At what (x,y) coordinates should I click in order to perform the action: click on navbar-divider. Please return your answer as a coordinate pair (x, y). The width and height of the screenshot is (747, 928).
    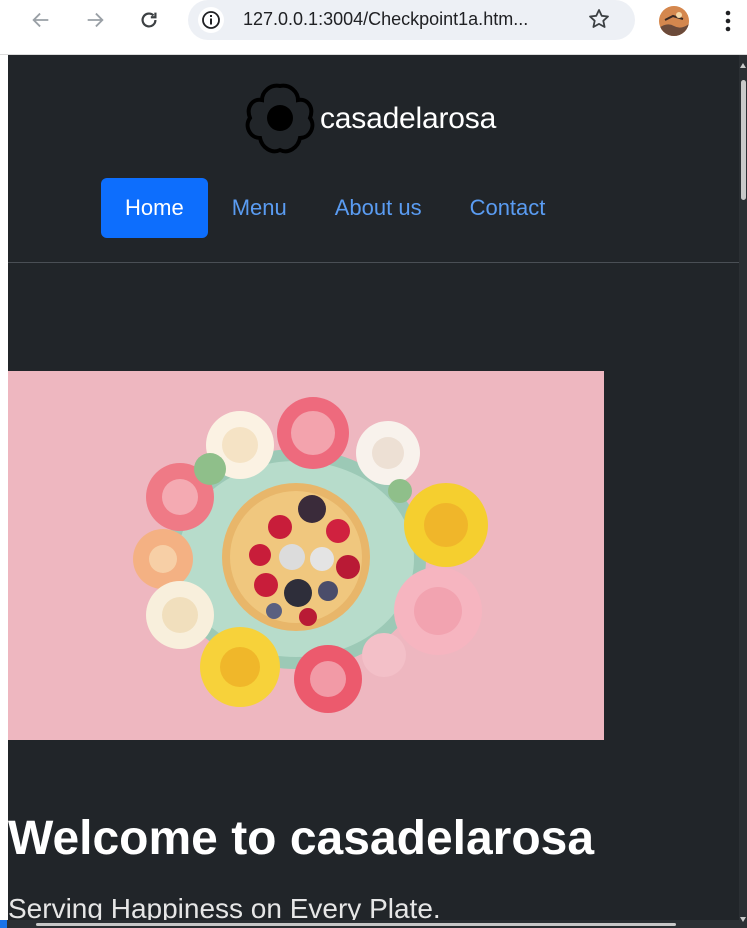
    Looking at the image, I should click on (373, 262).